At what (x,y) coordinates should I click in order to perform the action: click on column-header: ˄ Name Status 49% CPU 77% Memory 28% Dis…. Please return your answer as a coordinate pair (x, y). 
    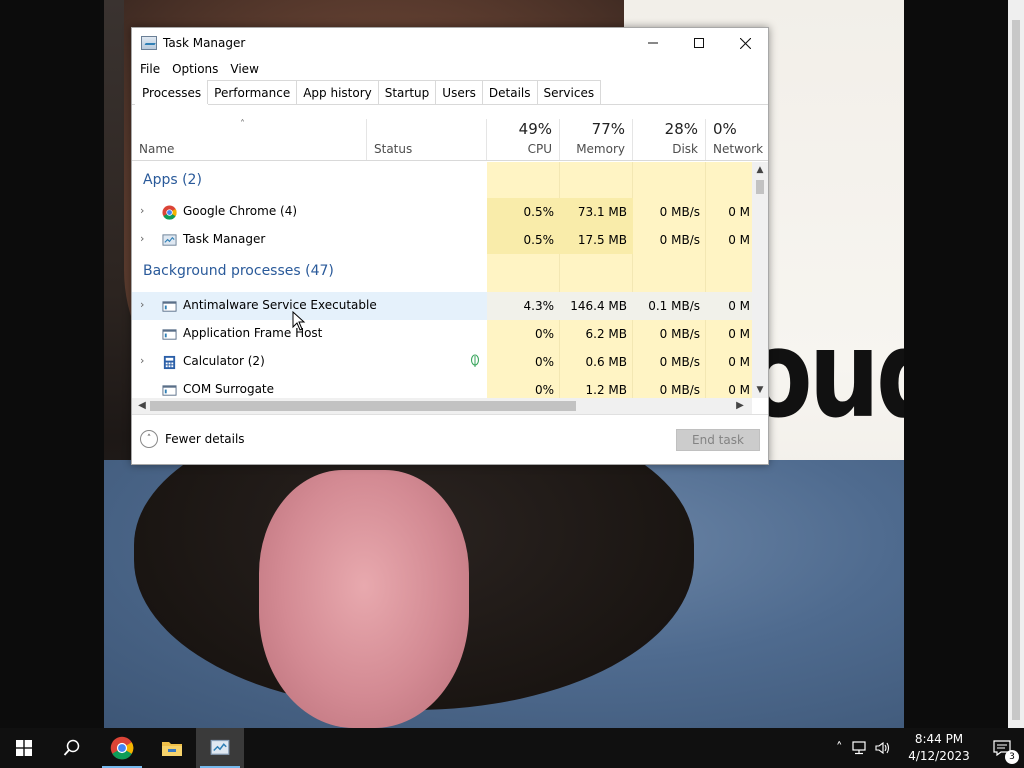
    Looking at the image, I should click on (450, 140).